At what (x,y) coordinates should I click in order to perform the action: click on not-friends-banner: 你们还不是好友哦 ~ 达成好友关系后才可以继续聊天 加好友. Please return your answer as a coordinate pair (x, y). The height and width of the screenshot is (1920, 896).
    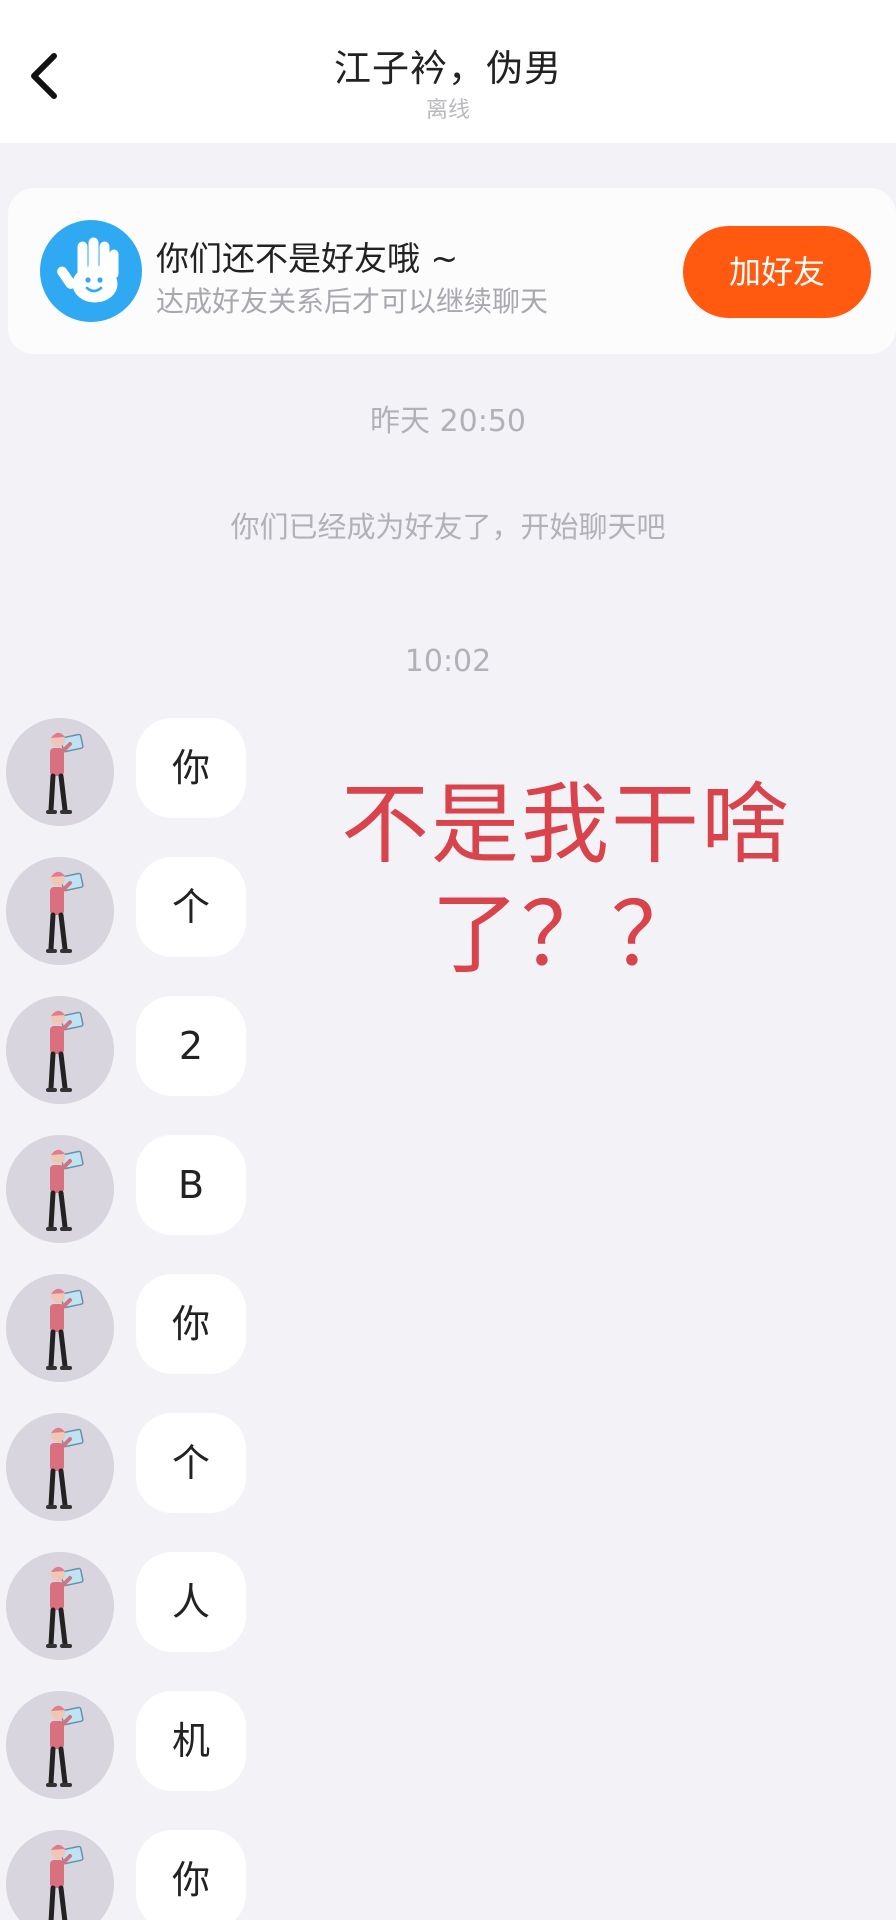
    Looking at the image, I should click on (452, 271).